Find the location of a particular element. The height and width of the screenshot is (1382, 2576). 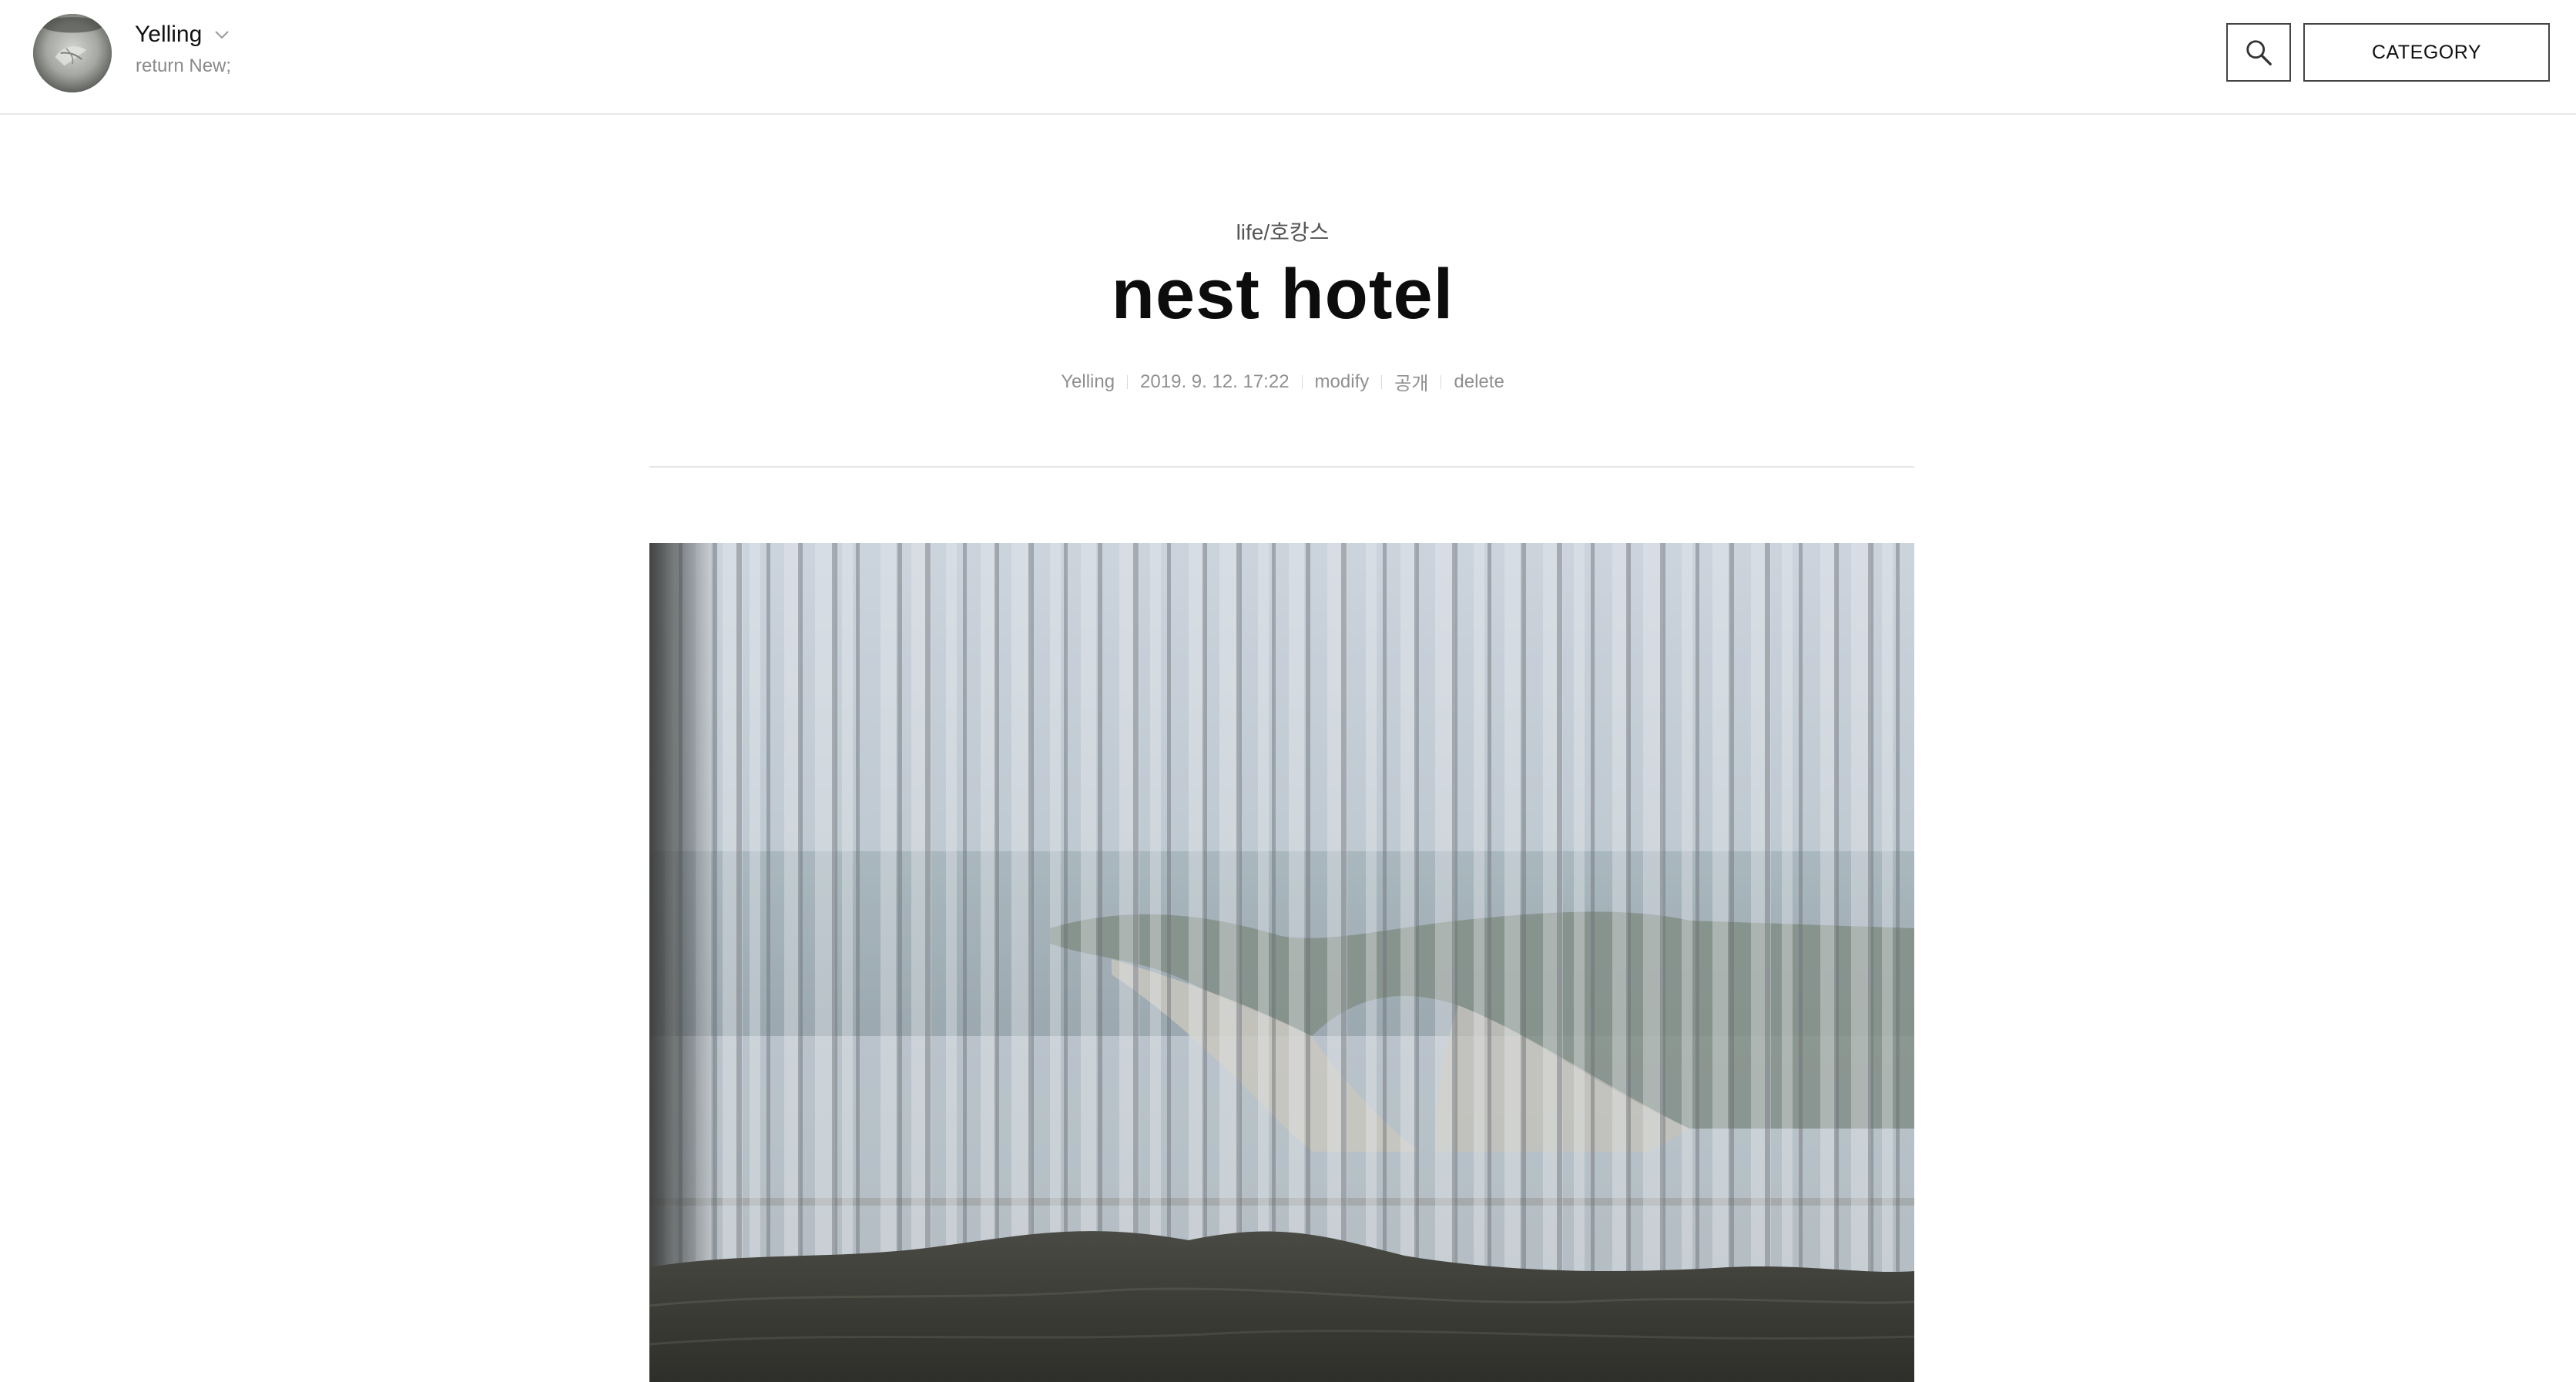

blog-title-dropdown: Yelling is located at coordinates (183, 34).